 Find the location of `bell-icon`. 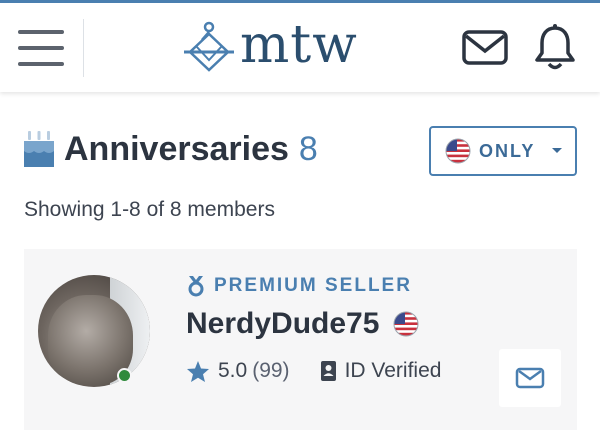

bell-icon is located at coordinates (555, 47).